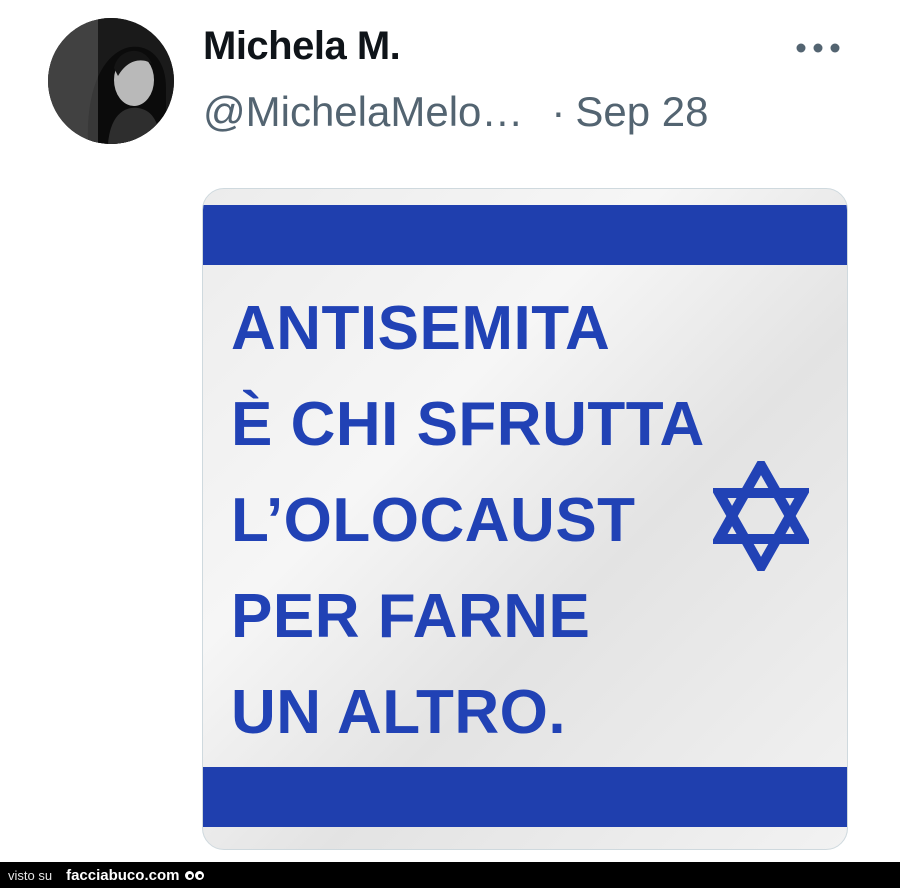 This screenshot has width=900, height=888. I want to click on watermark-bar: visto su facciabuco.com, so click(450, 875).